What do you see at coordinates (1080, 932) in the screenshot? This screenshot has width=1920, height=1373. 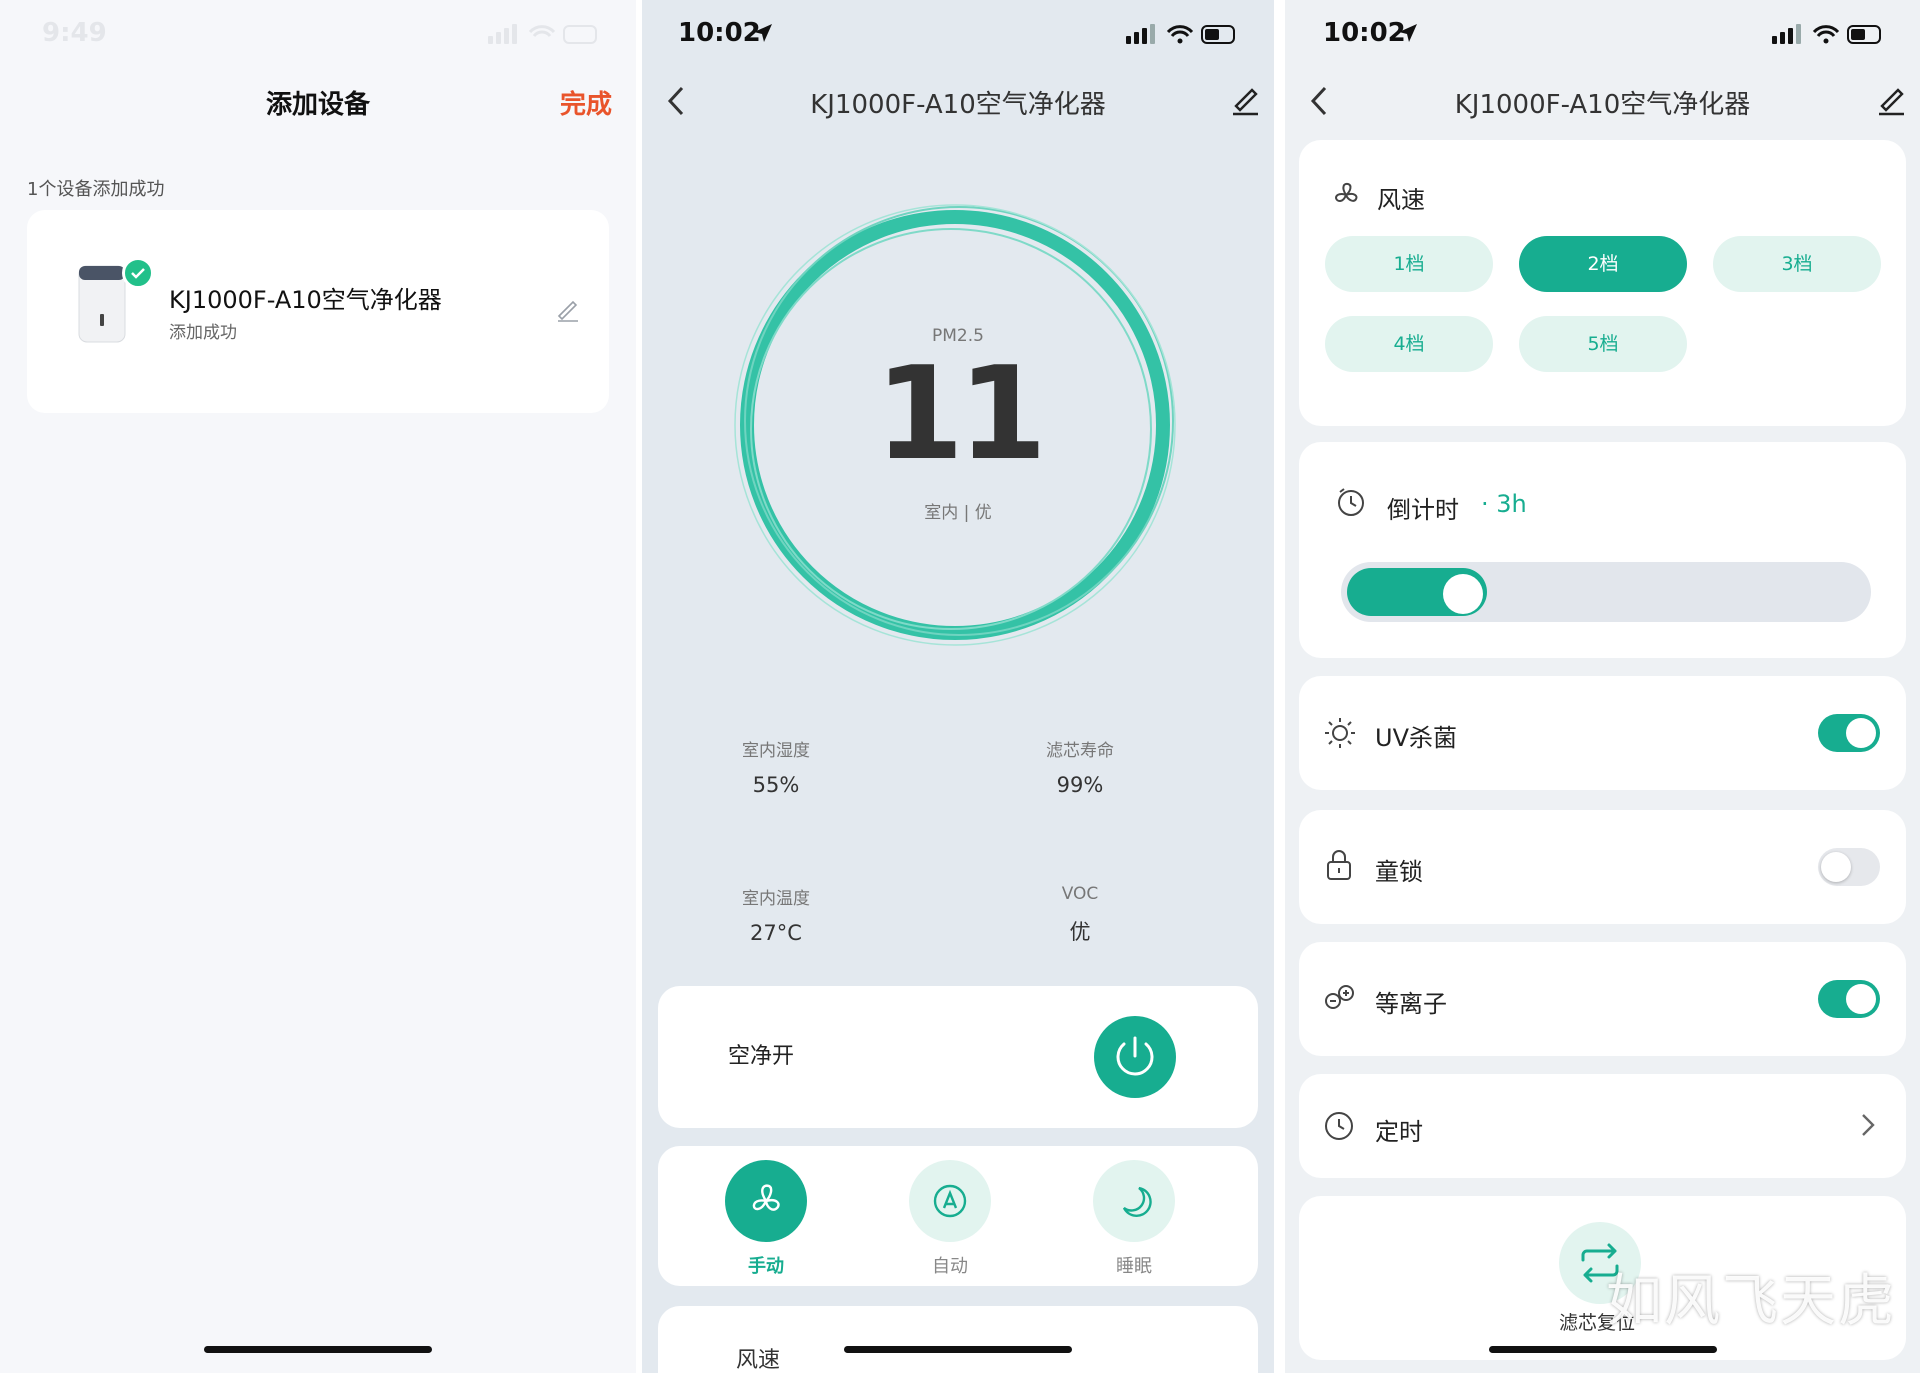 I see `stat-value: 优` at bounding box center [1080, 932].